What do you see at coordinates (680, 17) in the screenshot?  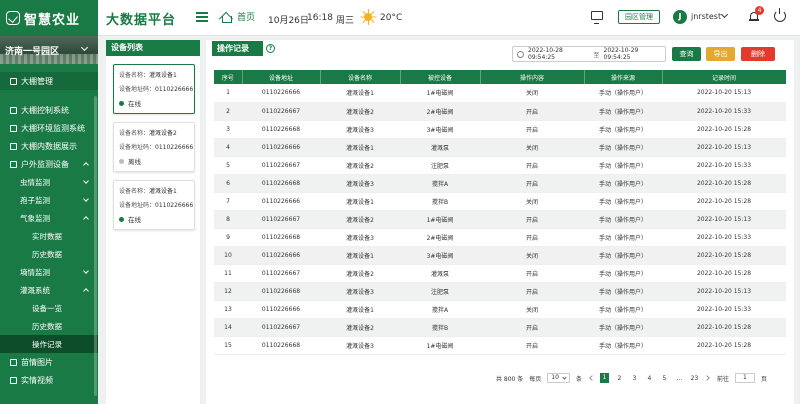 I see `avatar: J` at bounding box center [680, 17].